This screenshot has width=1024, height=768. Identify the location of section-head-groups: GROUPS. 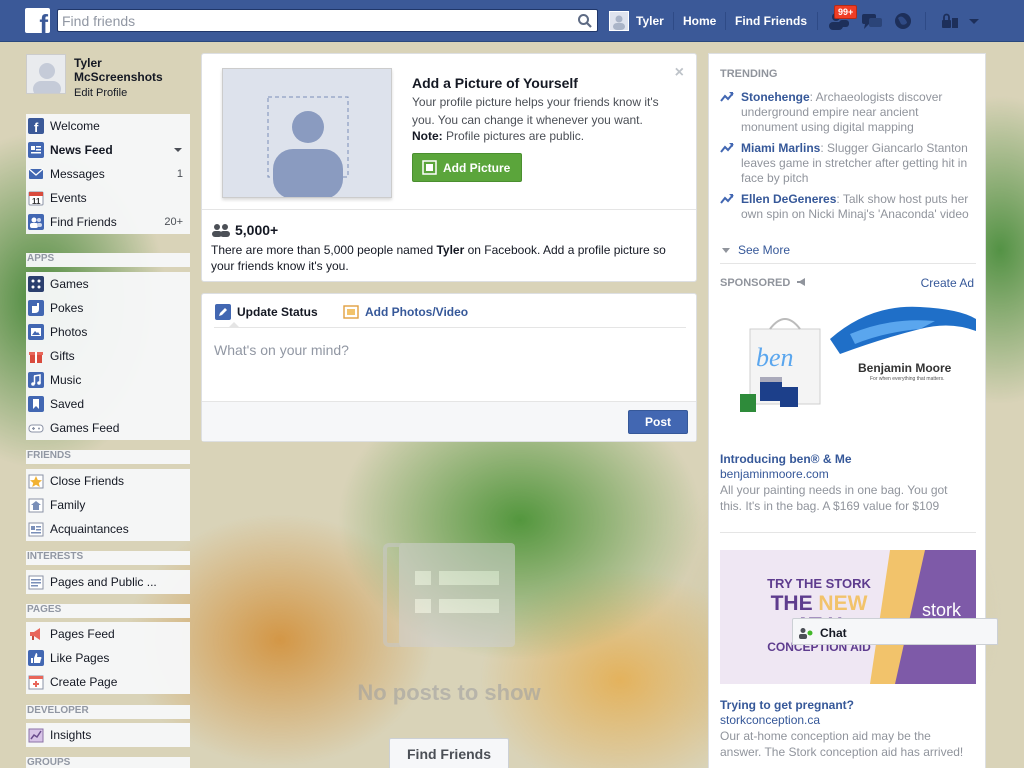
(108, 762).